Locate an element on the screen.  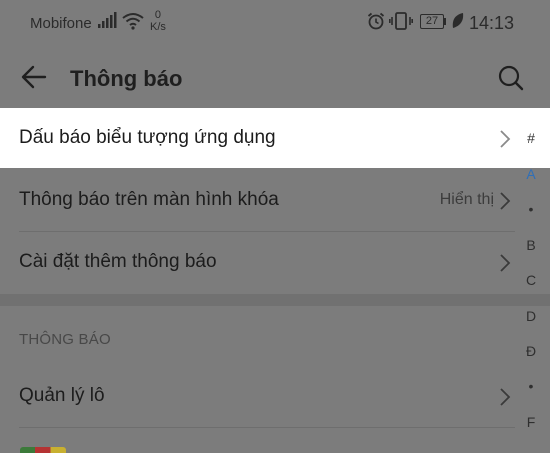
settings-row-app-icon-badges: Dấu báo biểu tượng ứng dụng is located at coordinates (275, 138).